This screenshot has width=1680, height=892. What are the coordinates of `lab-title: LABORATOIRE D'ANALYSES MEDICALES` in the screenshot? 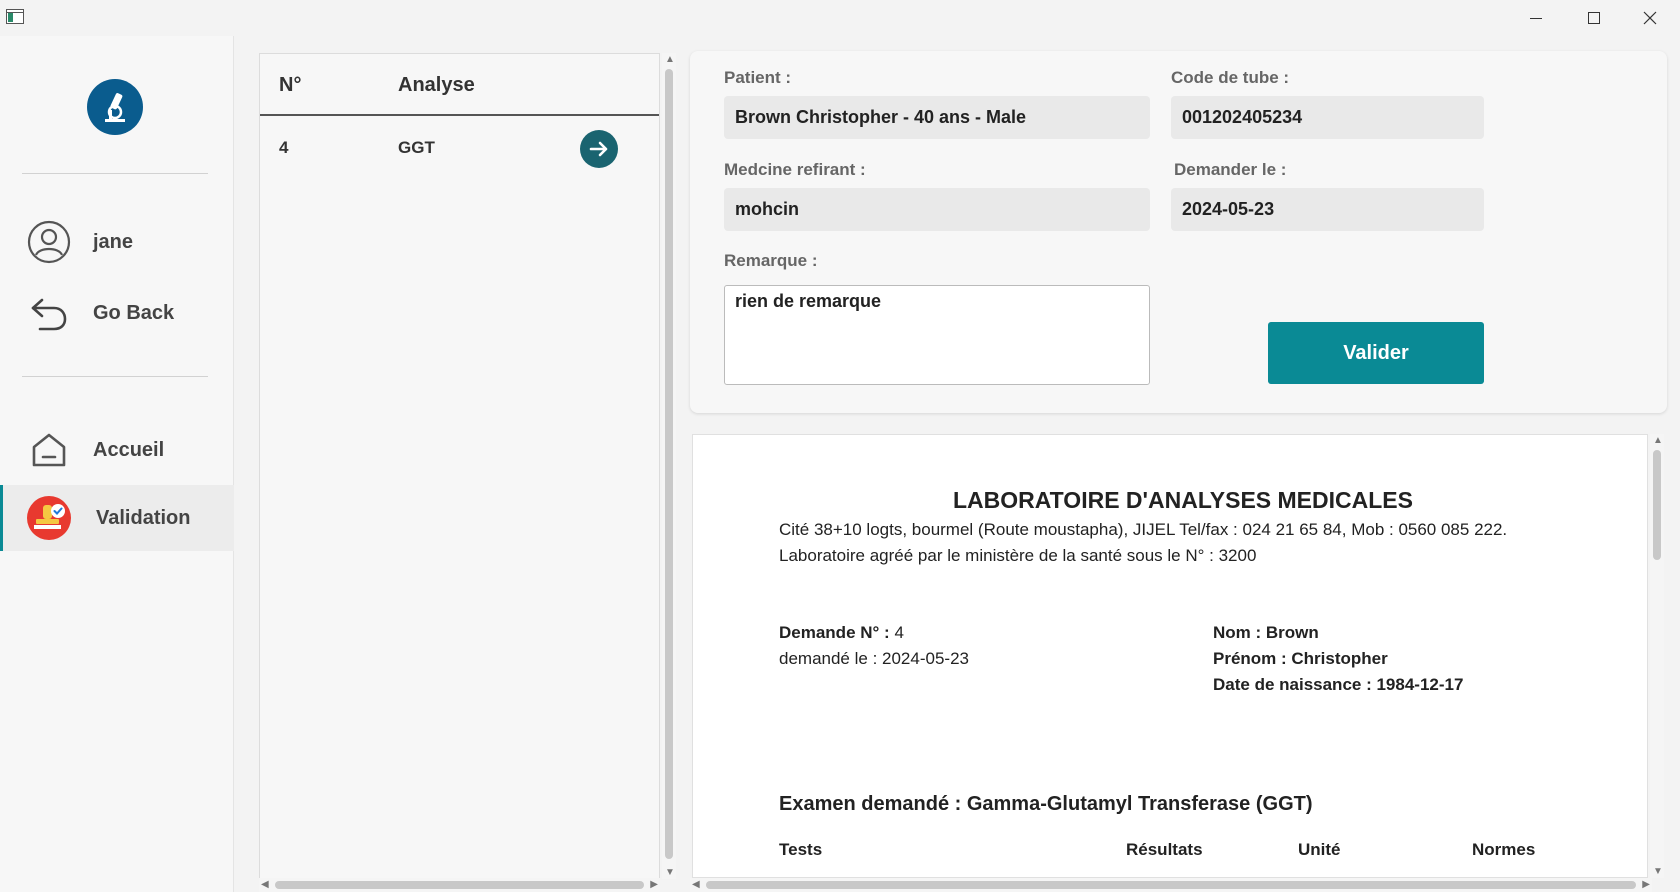 It's located at (1183, 500).